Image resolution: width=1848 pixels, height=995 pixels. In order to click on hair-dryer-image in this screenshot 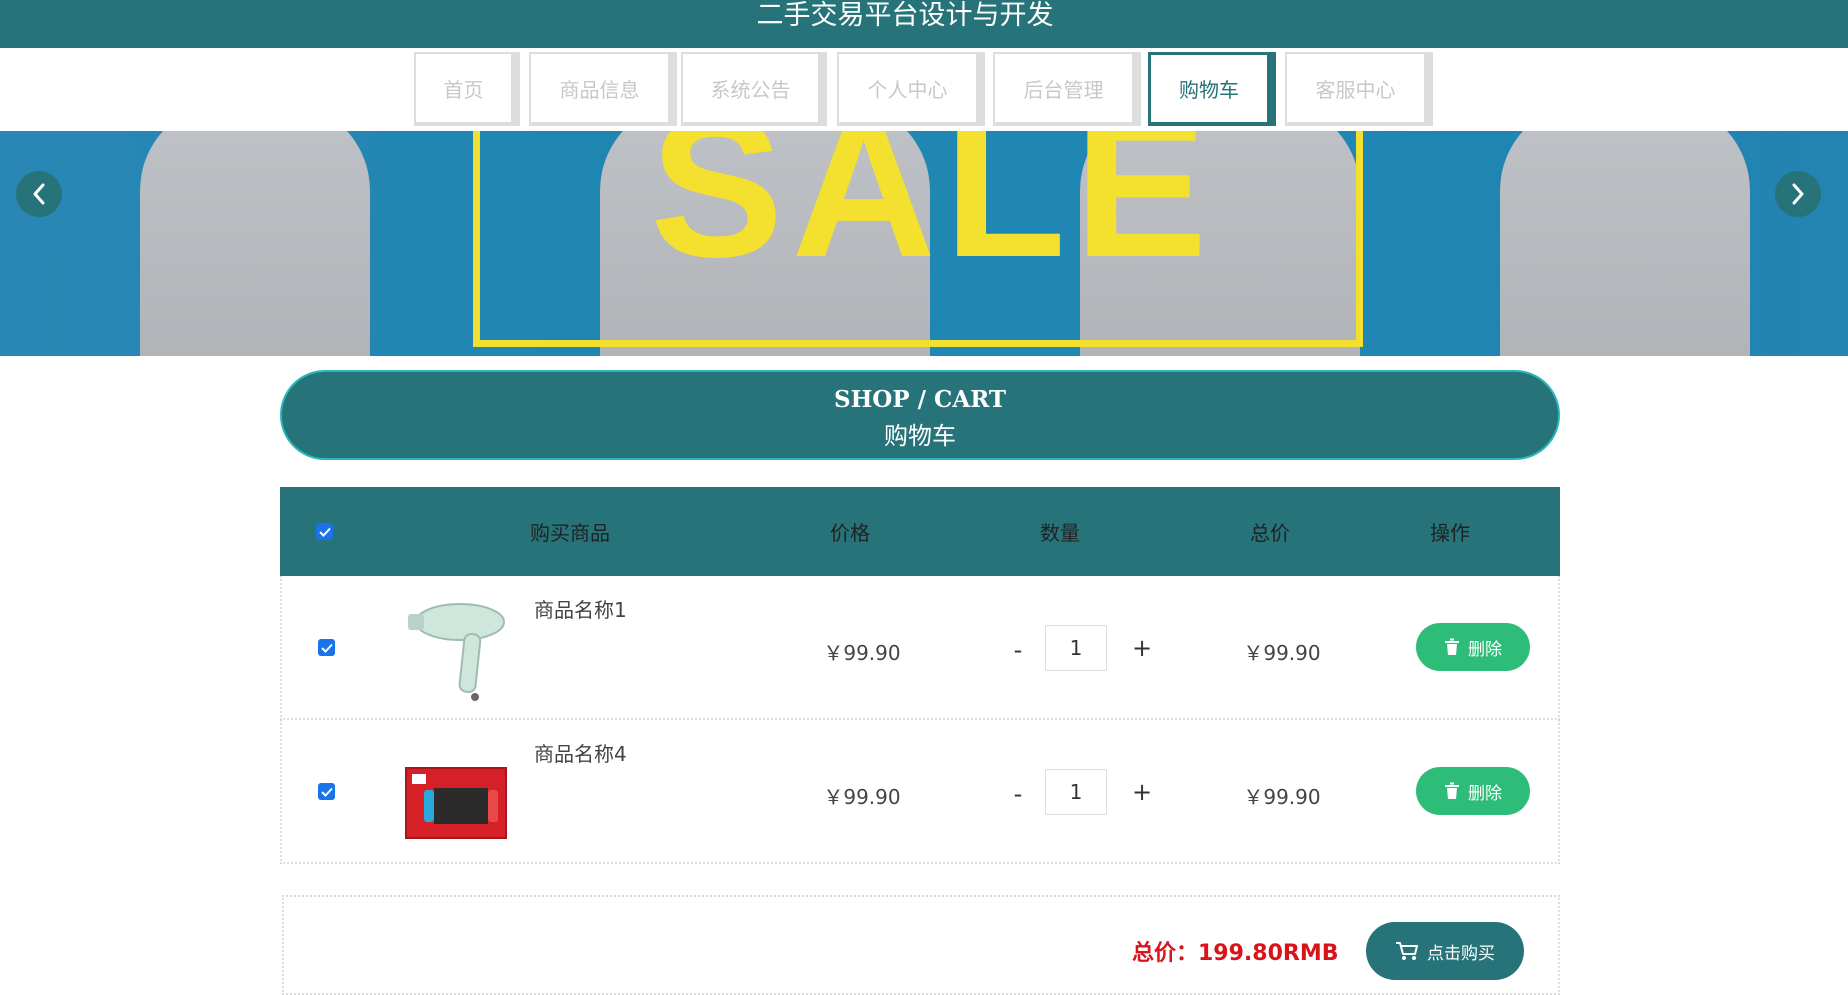, I will do `click(455, 649)`.